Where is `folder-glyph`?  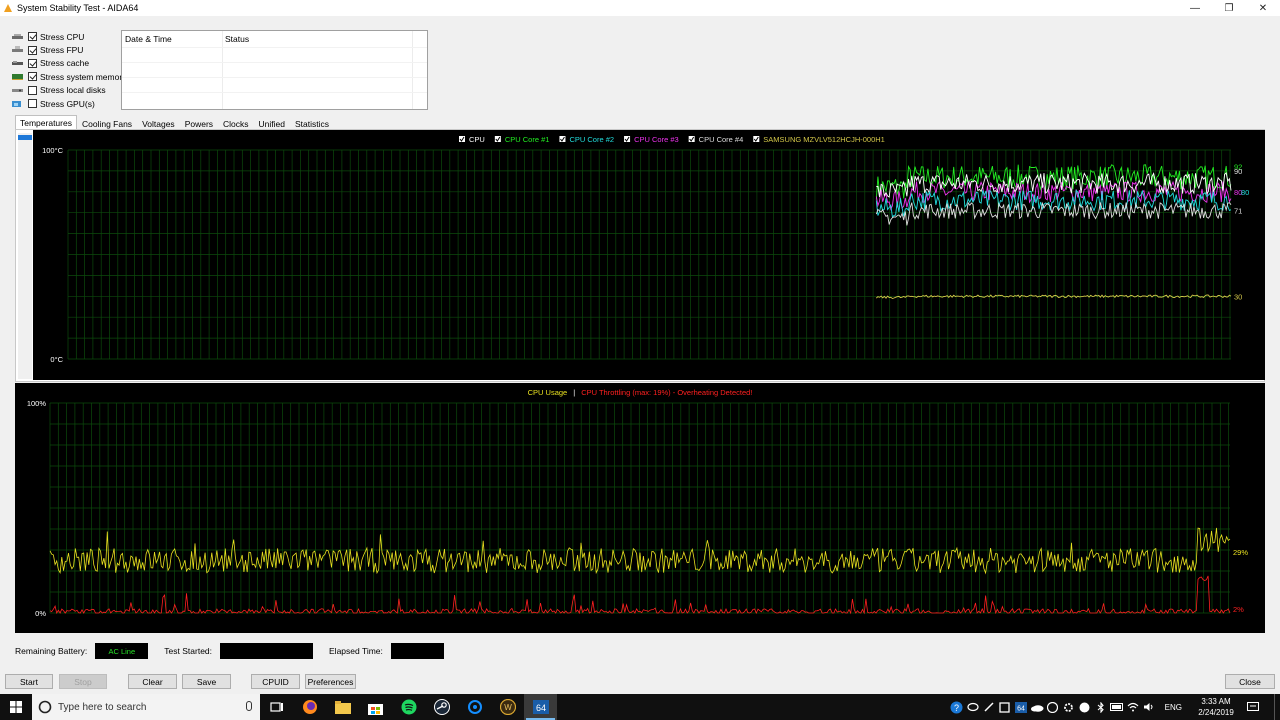 folder-glyph is located at coordinates (342, 707).